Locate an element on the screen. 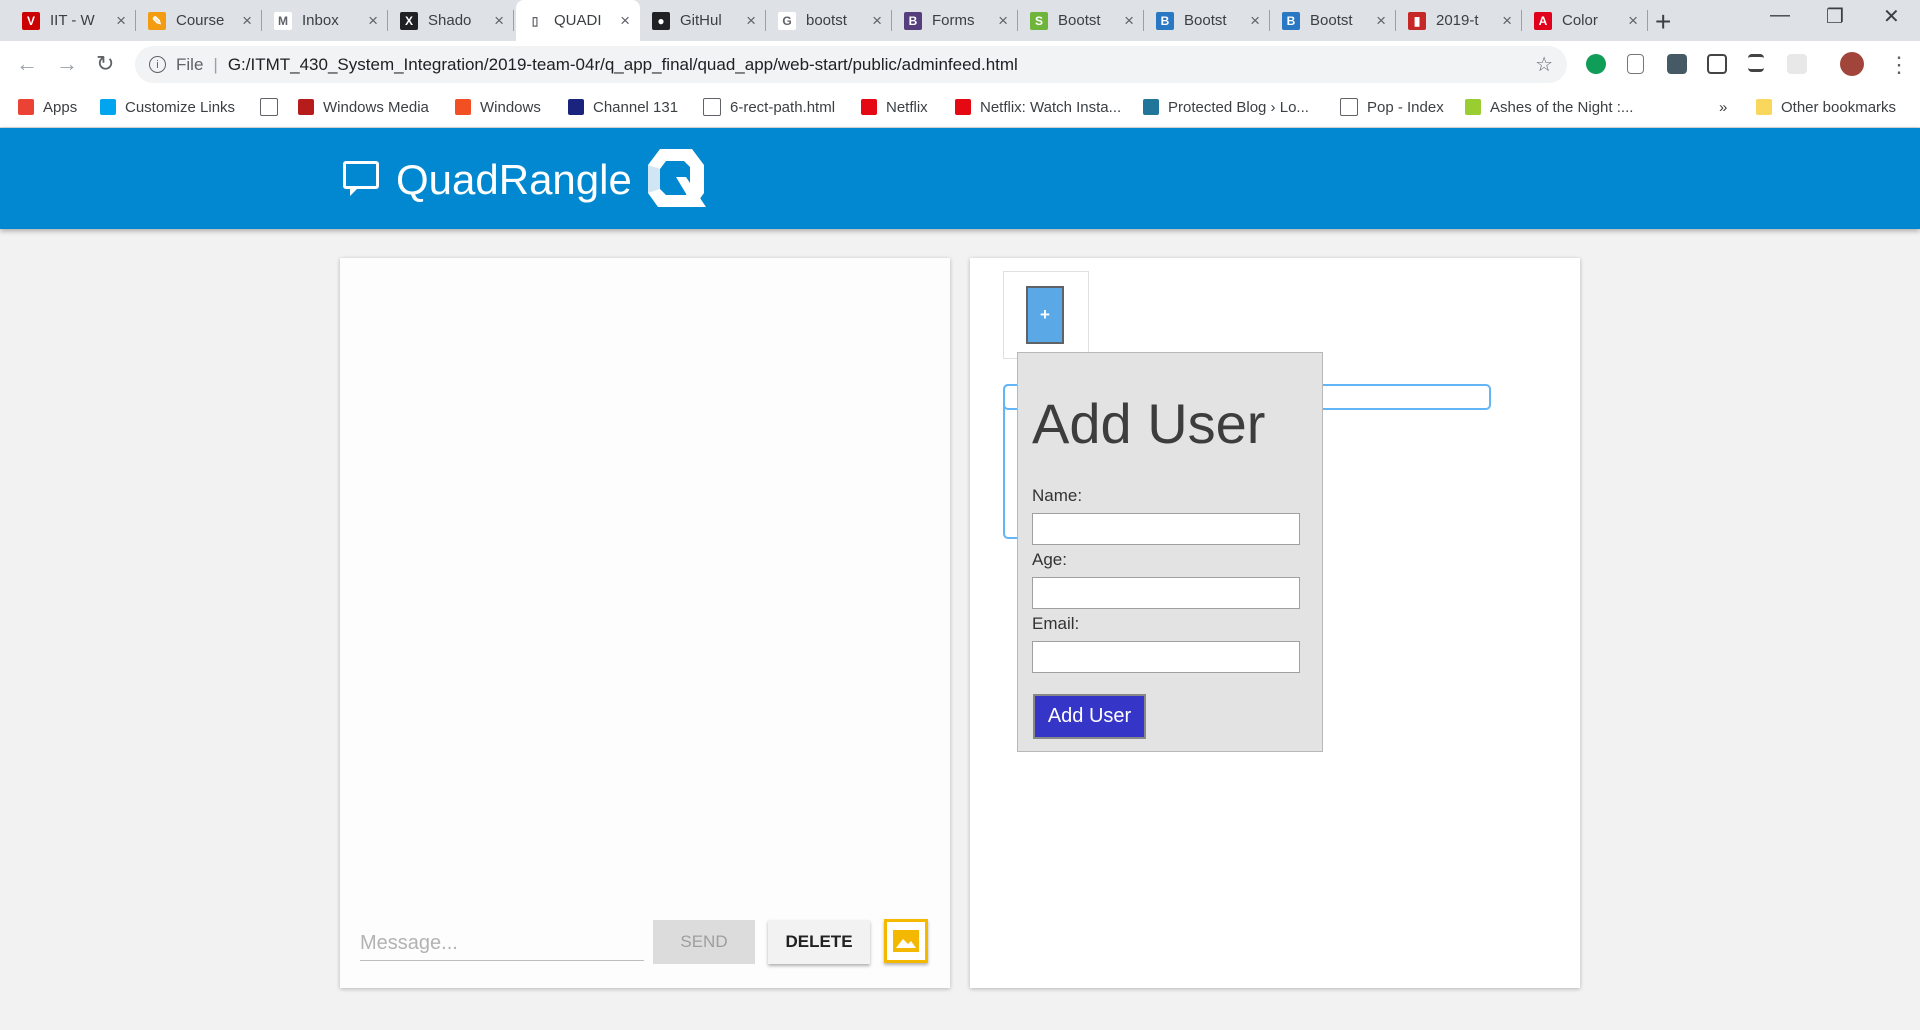 This screenshot has height=1030, width=1920. extension-list-icon is located at coordinates (1756, 63).